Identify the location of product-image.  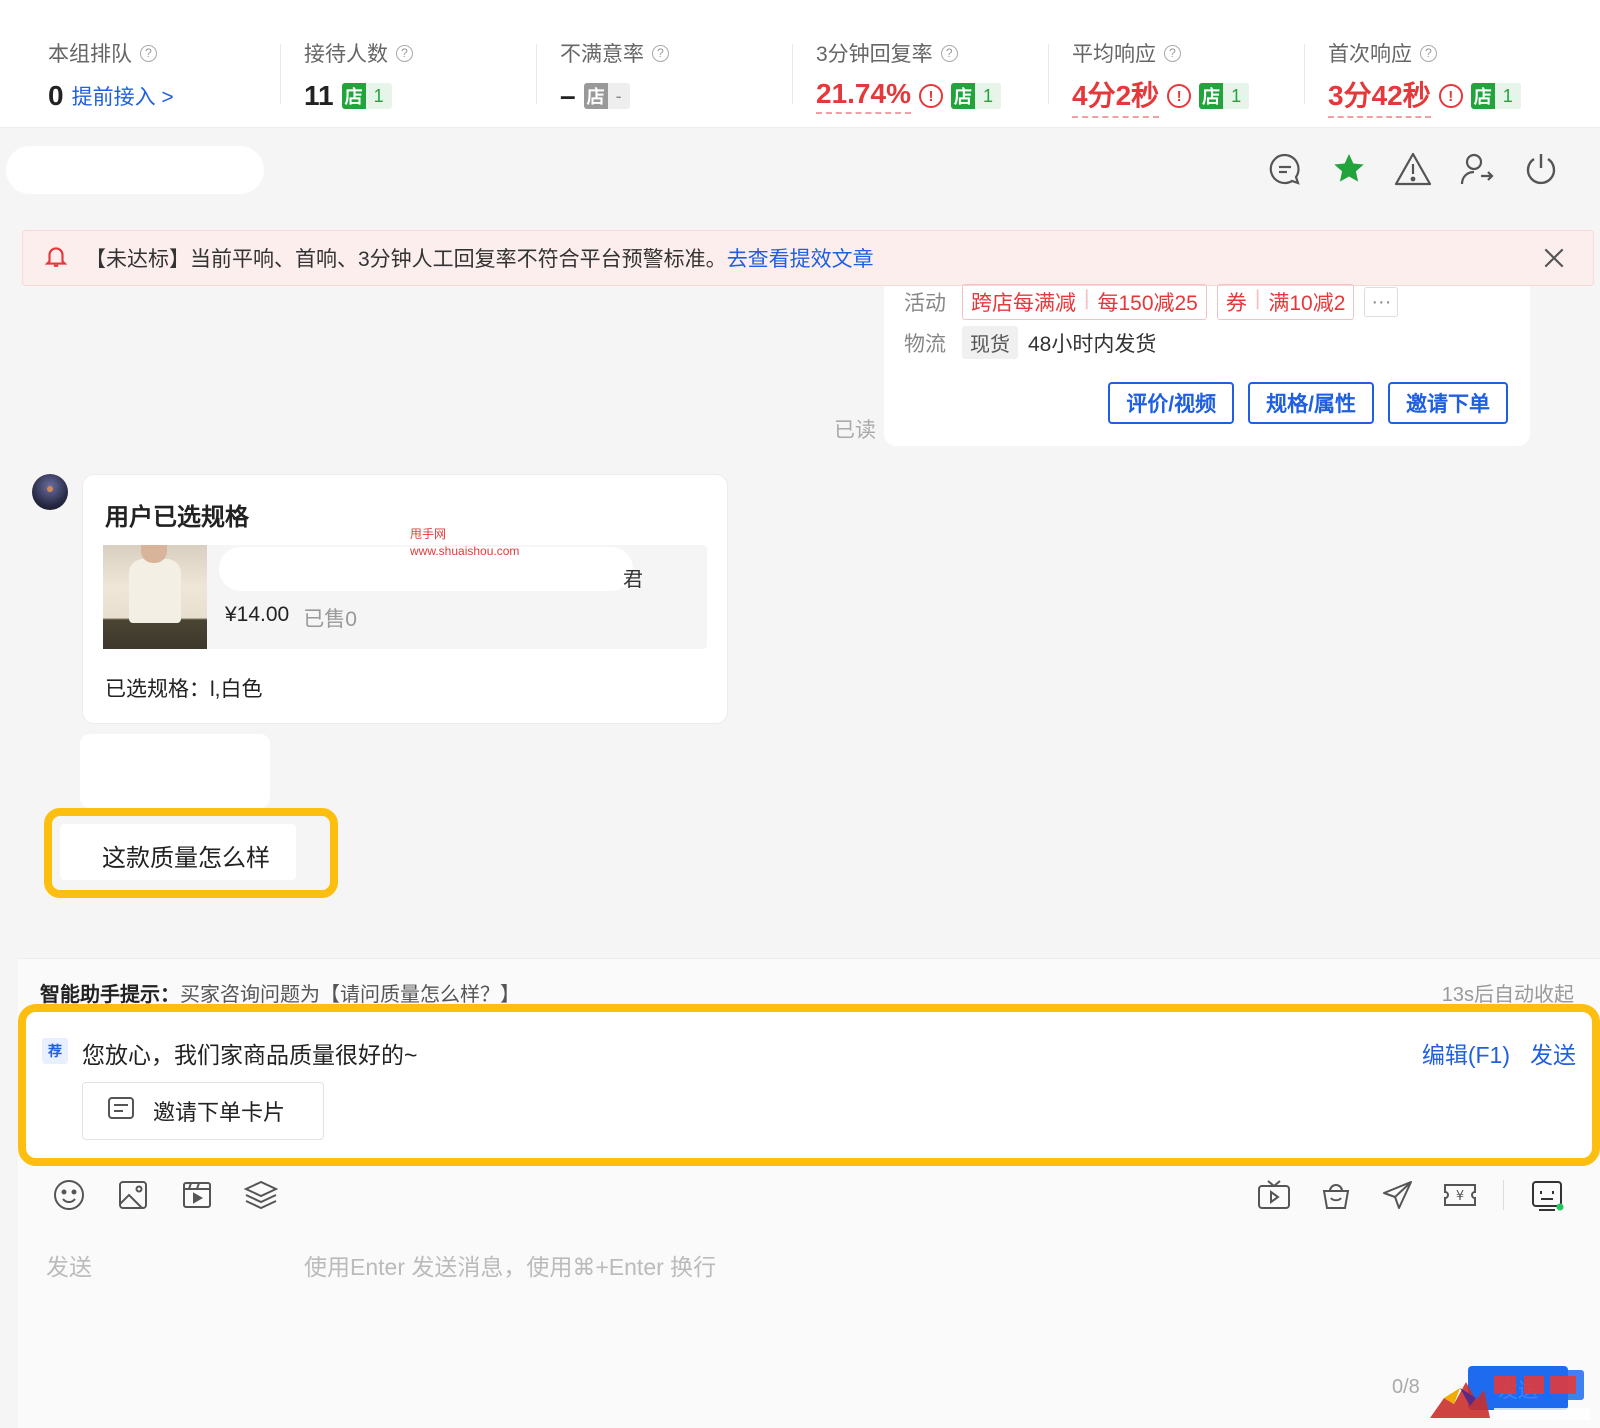
(155, 597).